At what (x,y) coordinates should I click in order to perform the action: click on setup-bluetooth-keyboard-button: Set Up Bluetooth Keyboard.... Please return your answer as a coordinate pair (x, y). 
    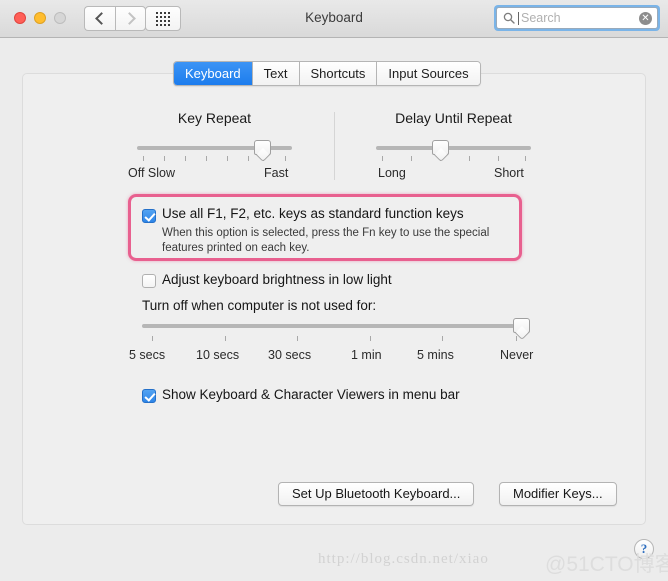
    Looking at the image, I should click on (376, 494).